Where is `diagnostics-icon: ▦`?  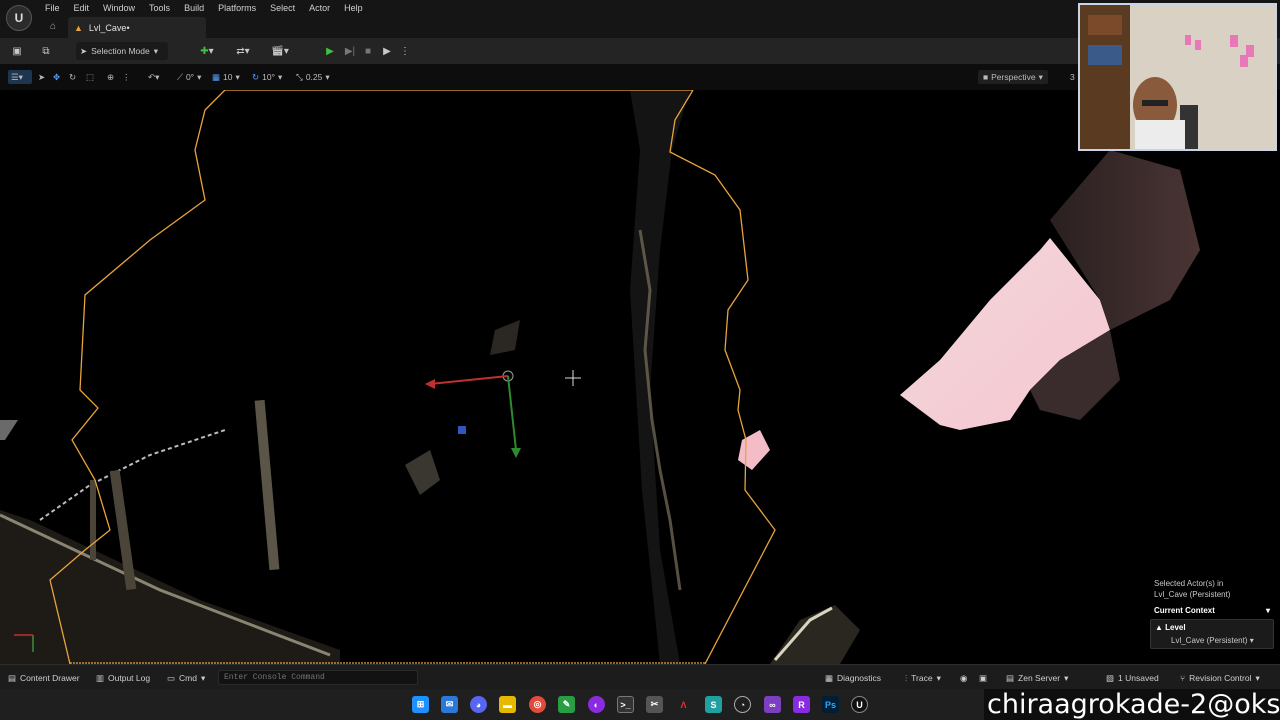 diagnostics-icon: ▦ is located at coordinates (829, 677).